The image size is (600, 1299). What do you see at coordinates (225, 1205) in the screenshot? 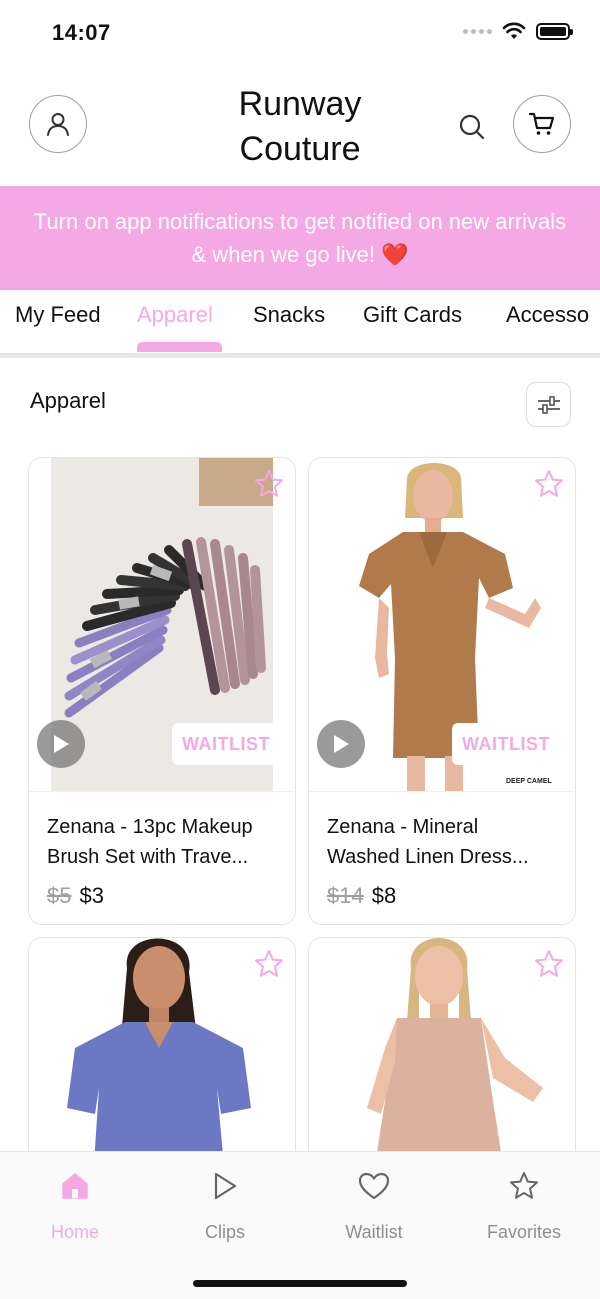
I see `nav-clips: Clips` at bounding box center [225, 1205].